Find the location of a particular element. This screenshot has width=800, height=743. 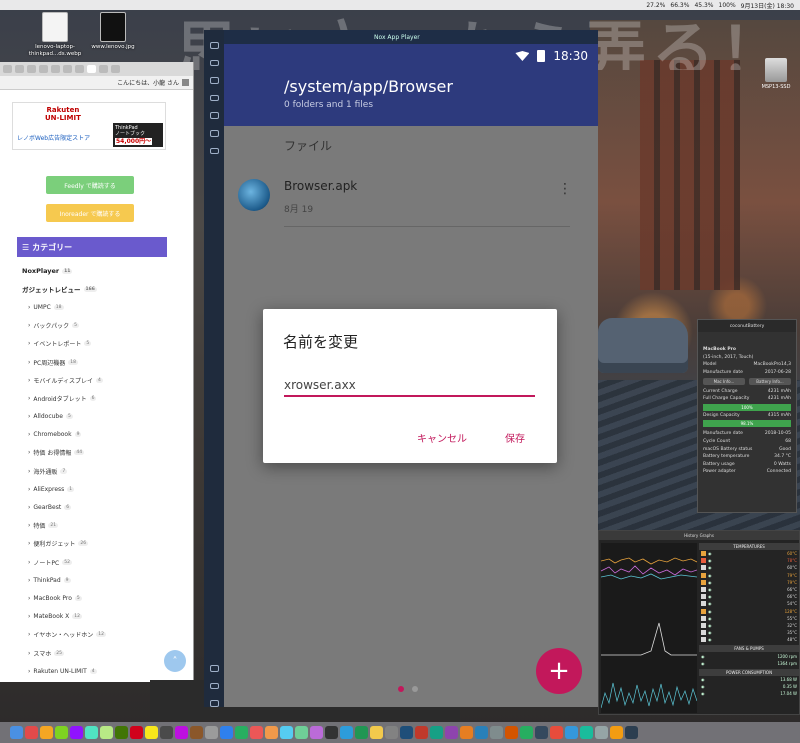

sensor-row: ◉ 32°C is located at coordinates (749, 625).